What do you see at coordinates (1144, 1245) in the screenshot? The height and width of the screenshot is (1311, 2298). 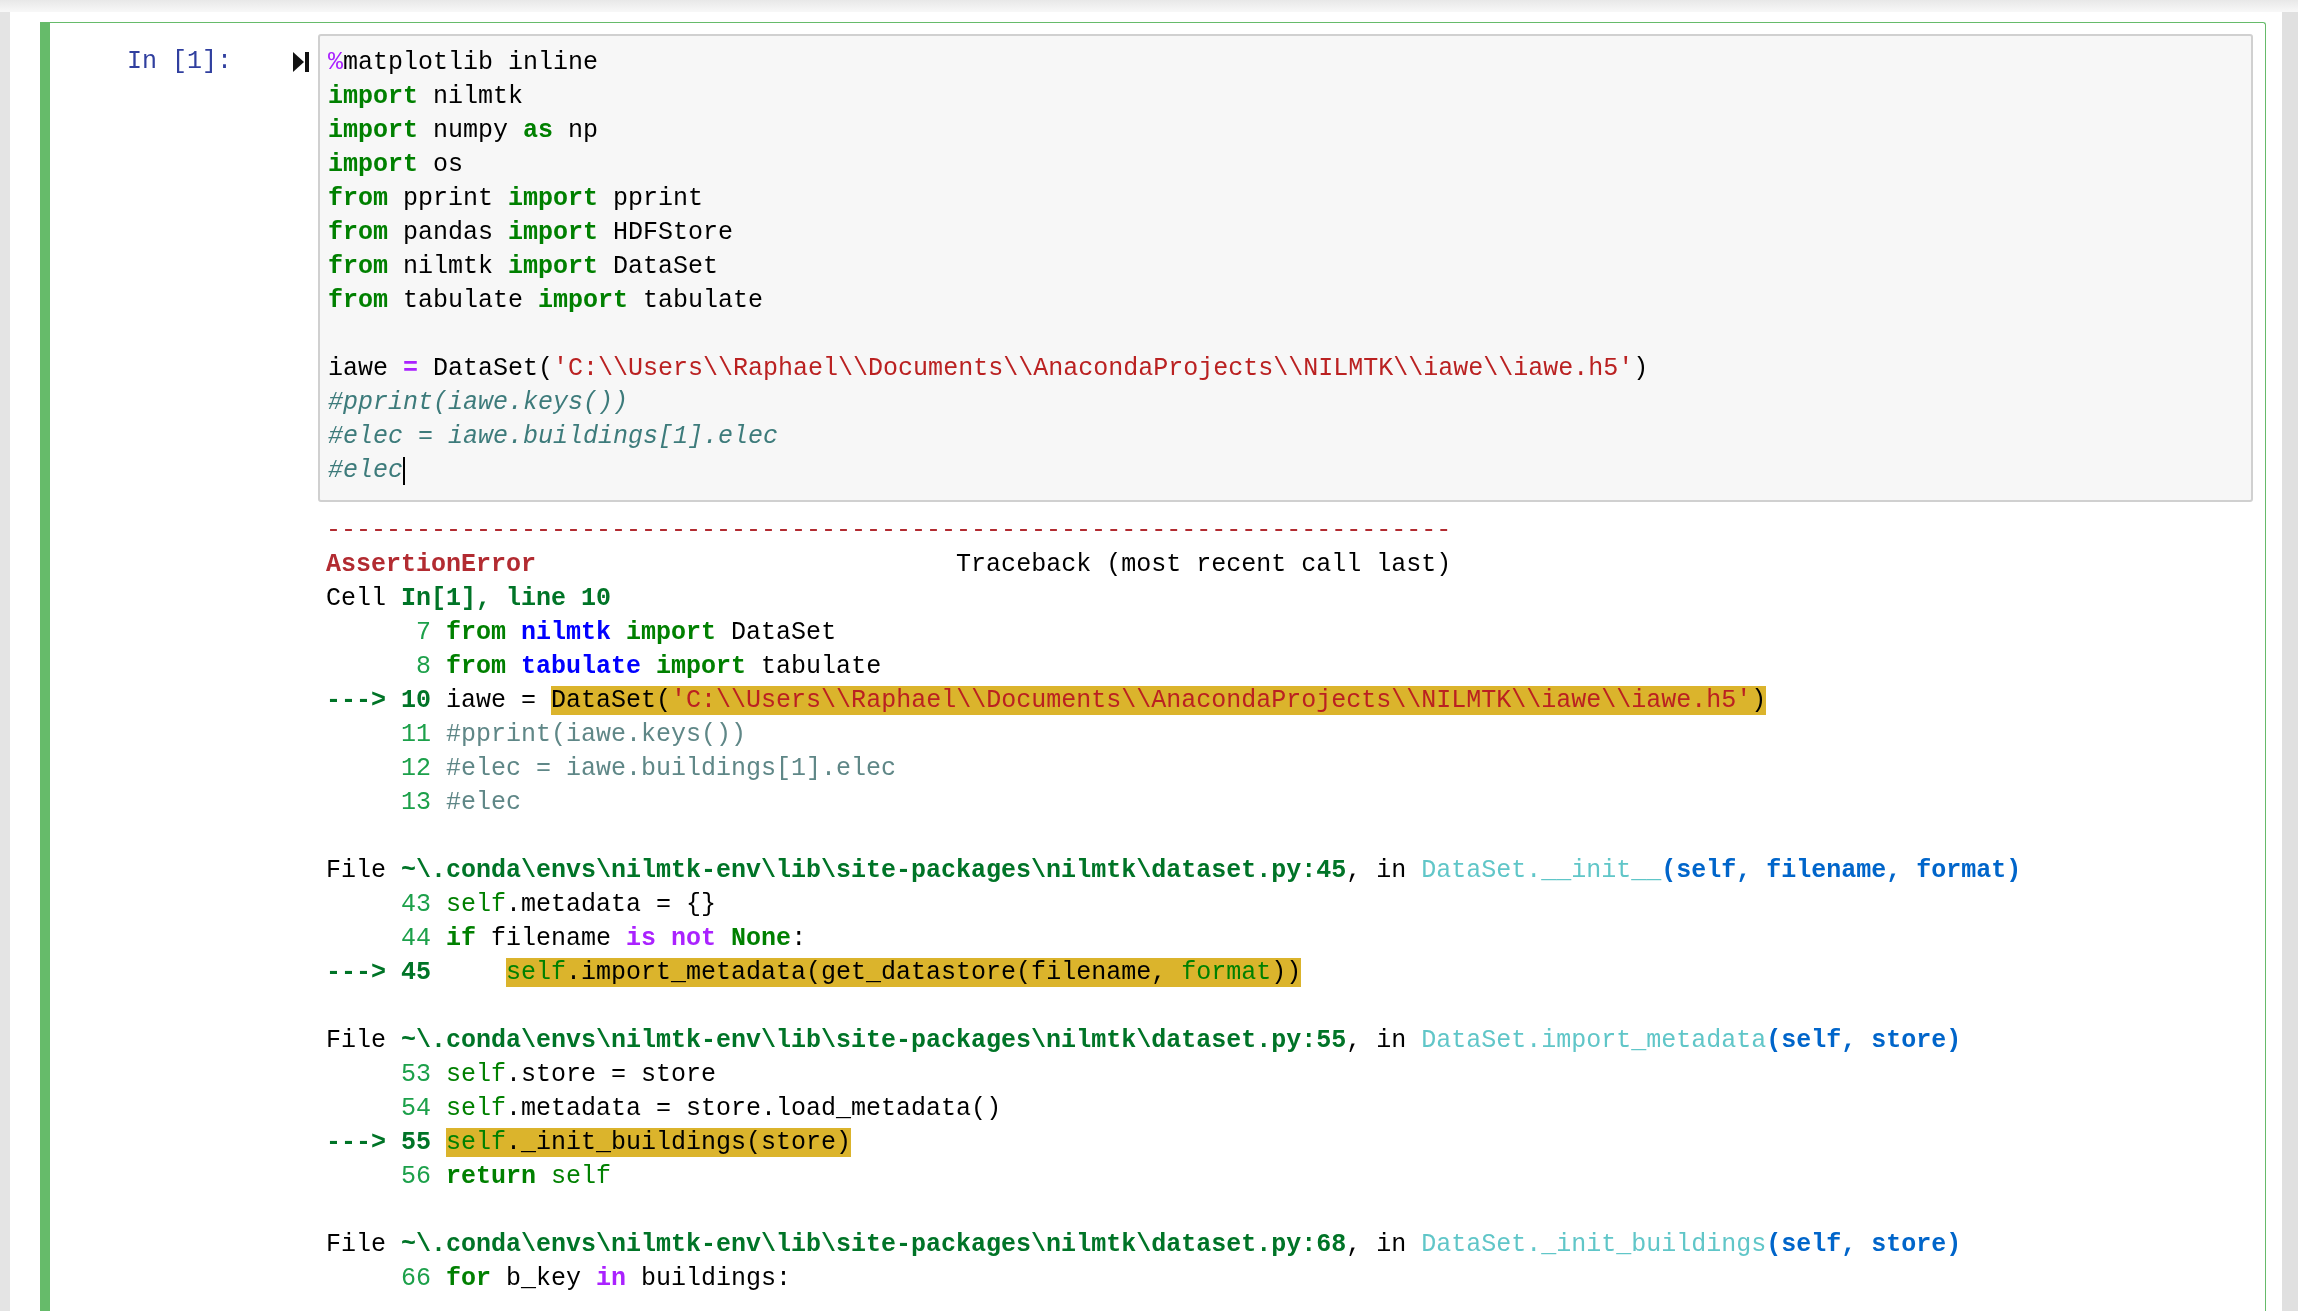 I see `code-line: File ~\.conda\envs\nilmtk-env\lib\site-packages\nilmtk\dataset.py:68, in DataSet._init_buildings(self, store)` at bounding box center [1144, 1245].